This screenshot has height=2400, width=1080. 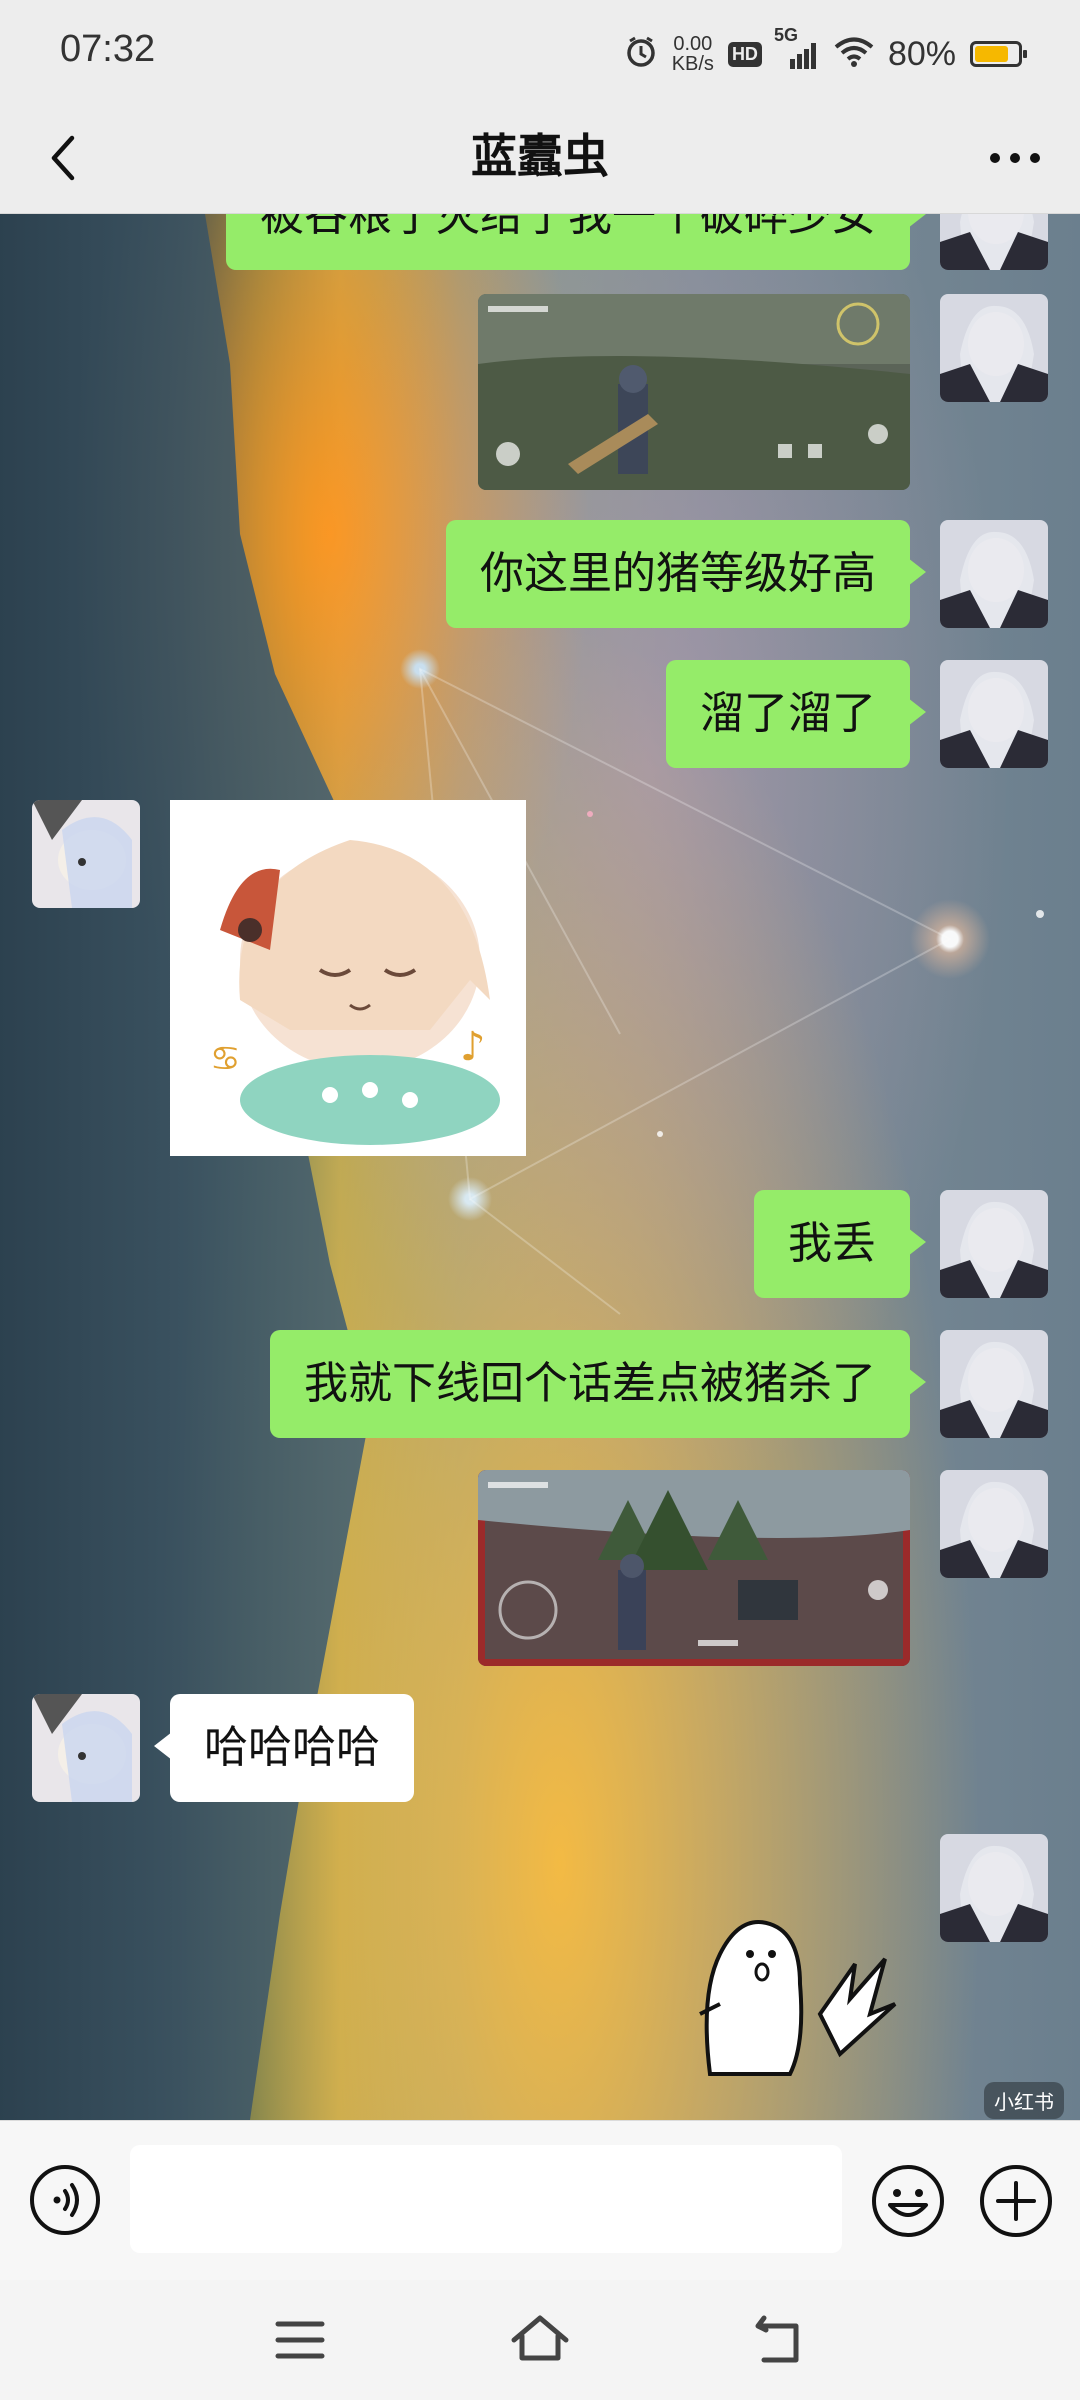 I want to click on network-type: 5G, so click(x=785, y=35).